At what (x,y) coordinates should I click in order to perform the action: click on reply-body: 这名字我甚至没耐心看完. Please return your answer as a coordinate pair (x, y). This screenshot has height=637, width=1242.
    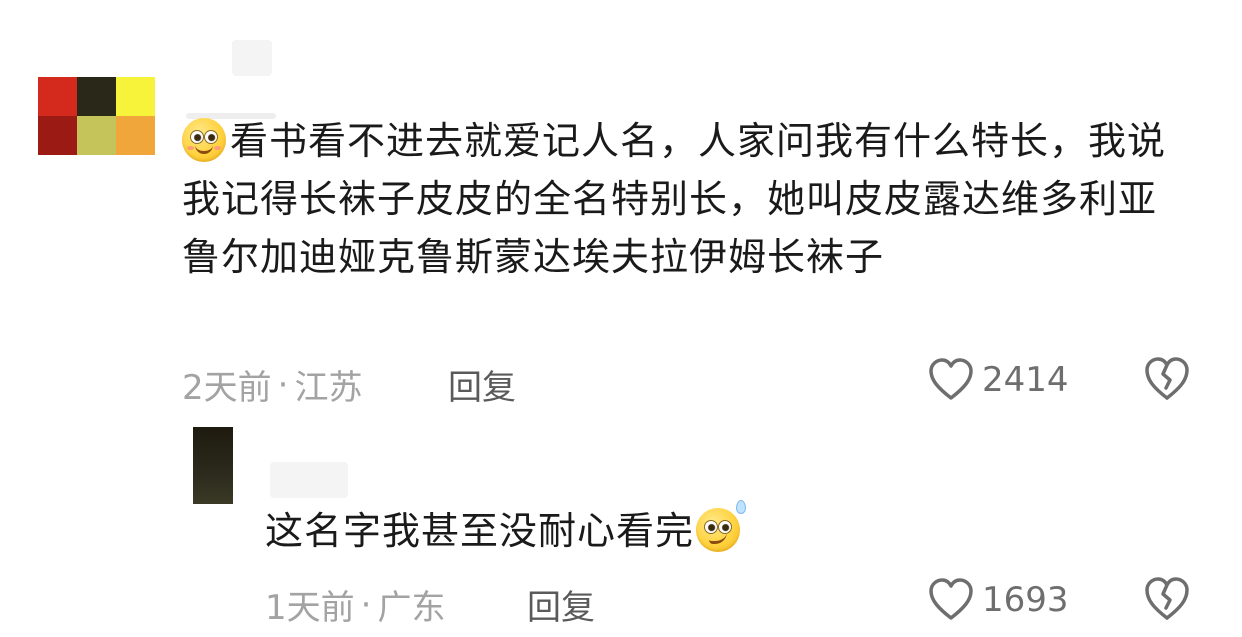
    Looking at the image, I should click on (506, 530).